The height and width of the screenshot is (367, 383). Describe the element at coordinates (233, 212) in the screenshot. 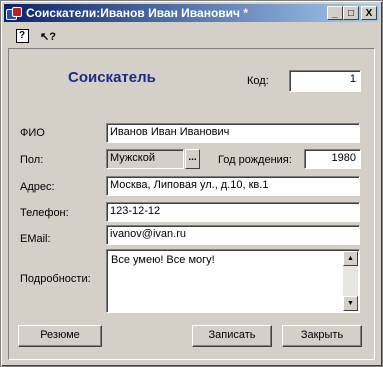

I see `phone-field: 123-12-12` at that location.